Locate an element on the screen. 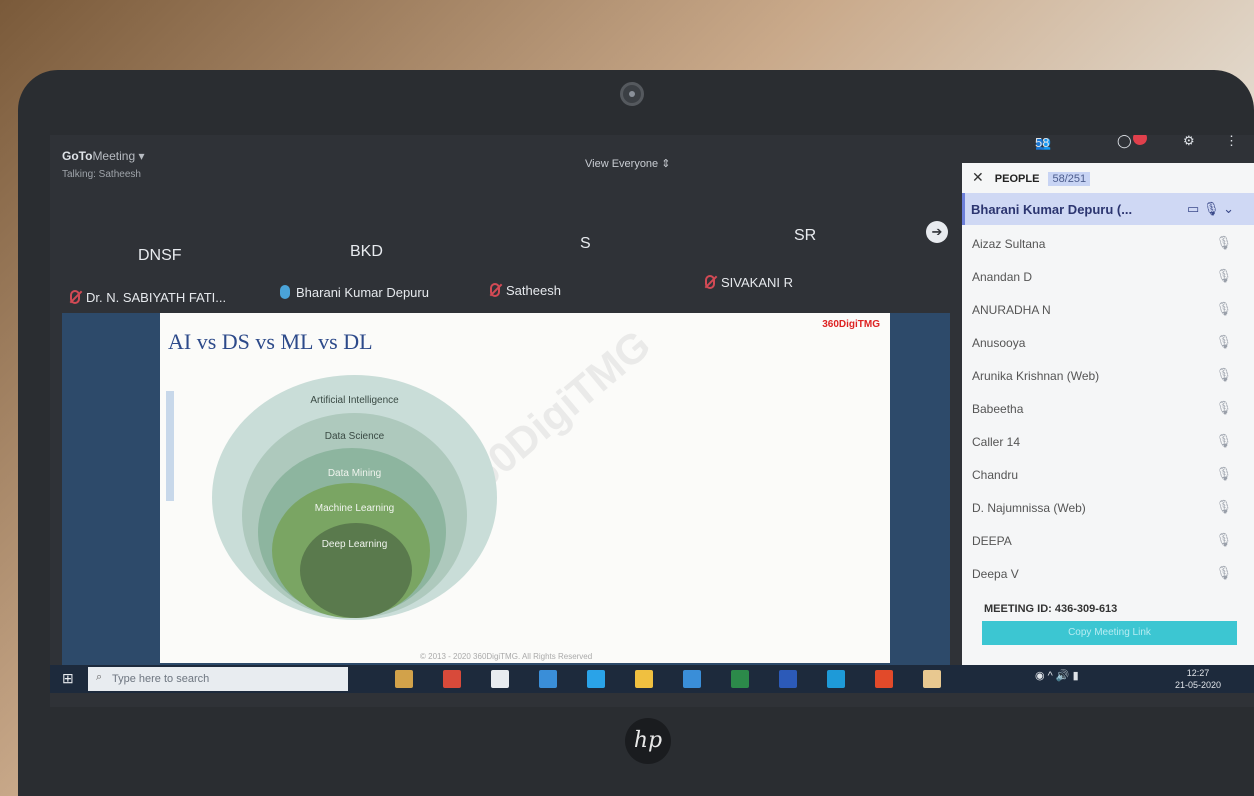 This screenshot has height=796, width=1254. attendee-row: Deepa V 🎙 is located at coordinates (1108, 573).